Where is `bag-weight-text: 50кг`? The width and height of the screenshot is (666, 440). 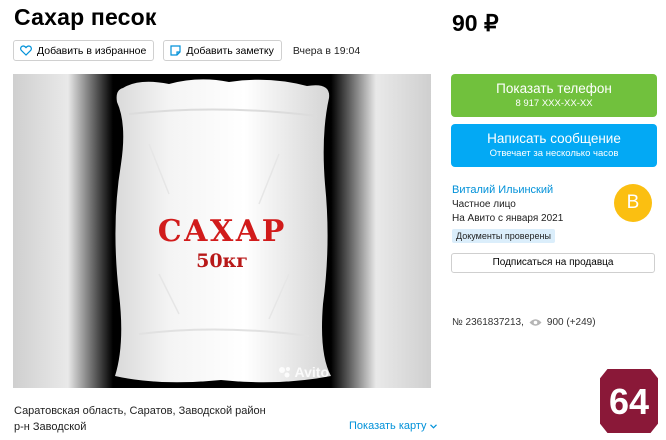
bag-weight-text: 50кг is located at coordinates (222, 261).